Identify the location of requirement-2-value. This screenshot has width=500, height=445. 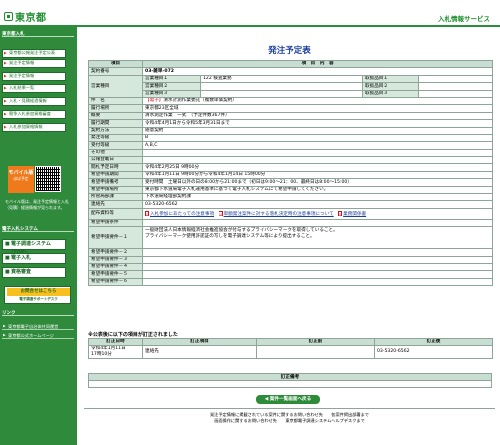
(317, 252).